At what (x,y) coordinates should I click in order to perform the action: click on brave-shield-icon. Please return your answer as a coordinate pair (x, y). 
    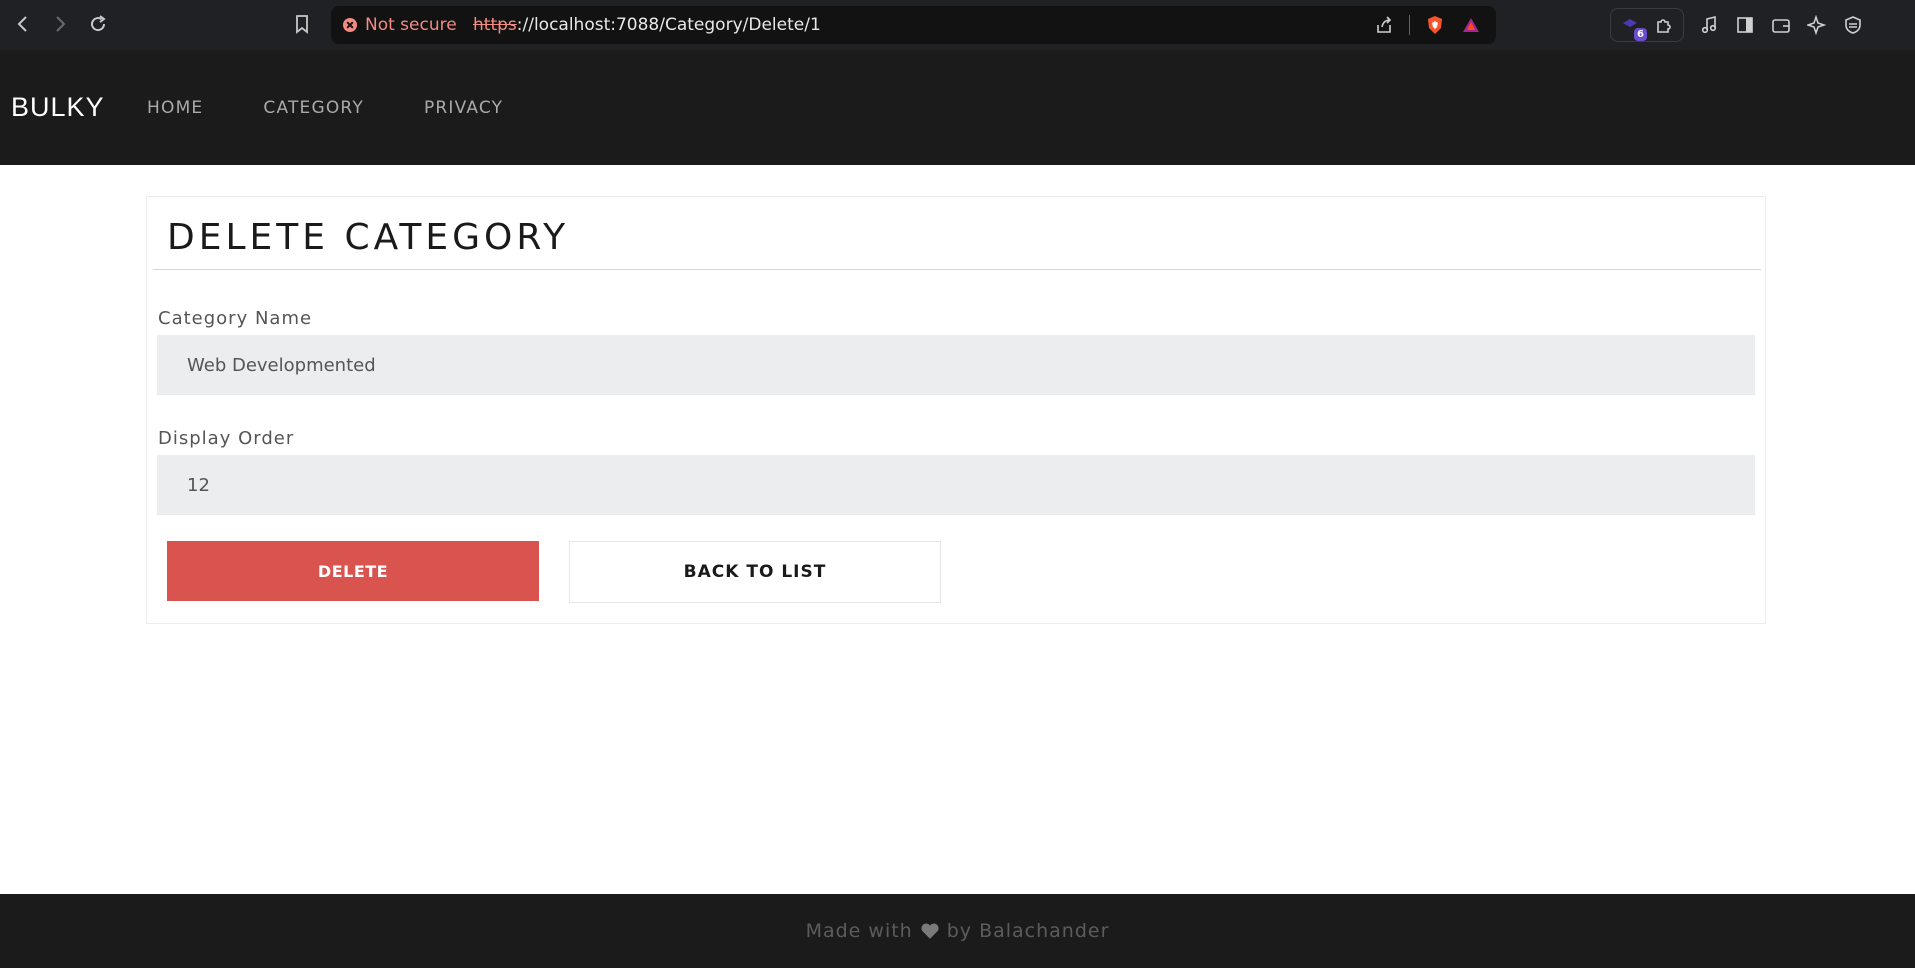
    Looking at the image, I should click on (1435, 25).